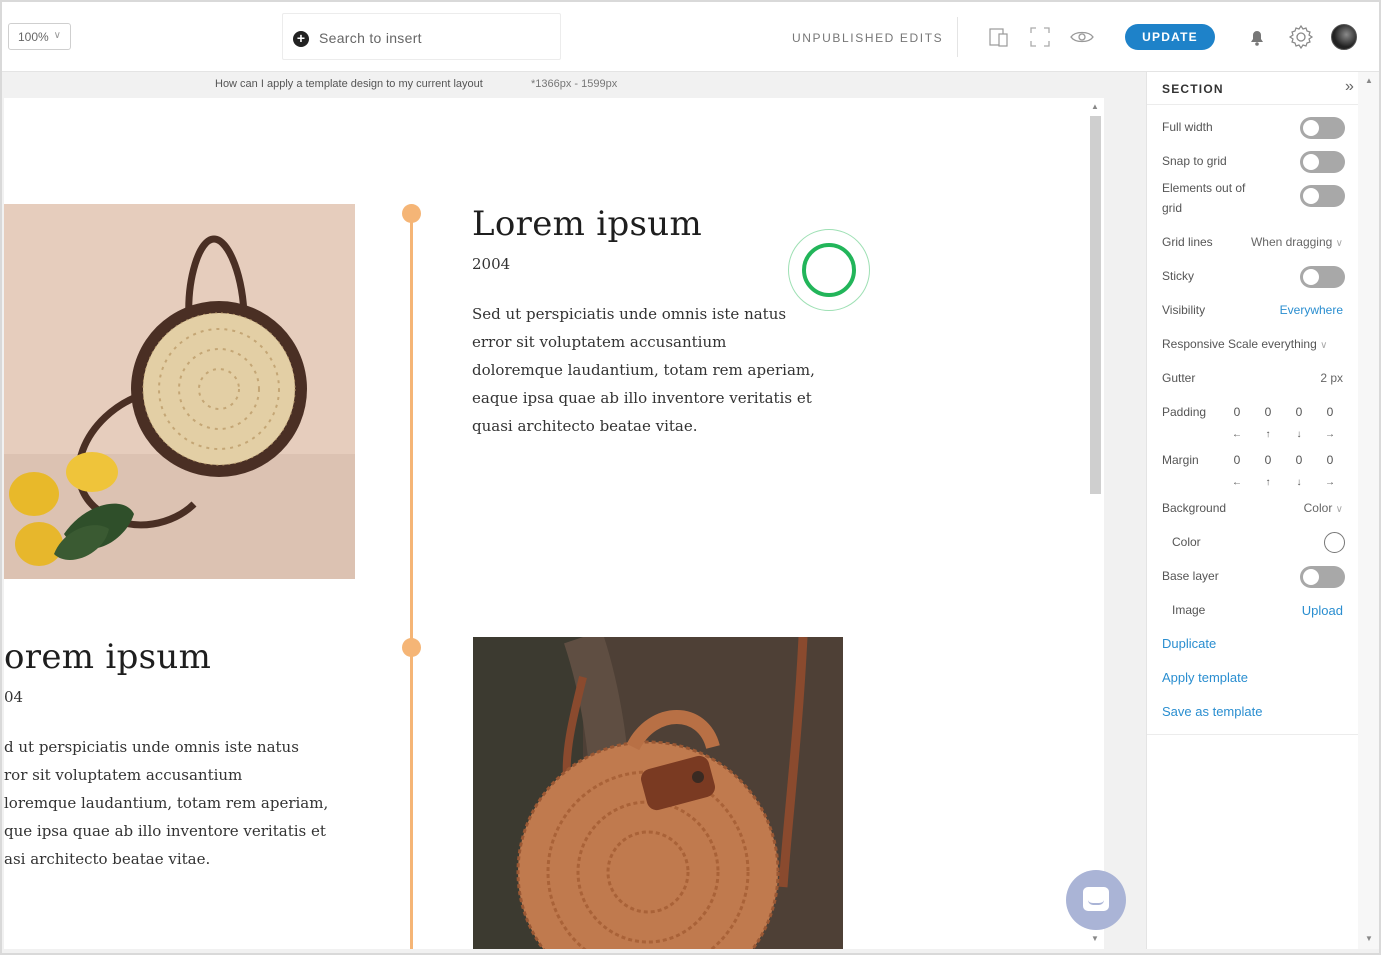 This screenshot has height=955, width=1381. What do you see at coordinates (57, 35) in the screenshot?
I see `chevron-down-icon: ∨` at bounding box center [57, 35].